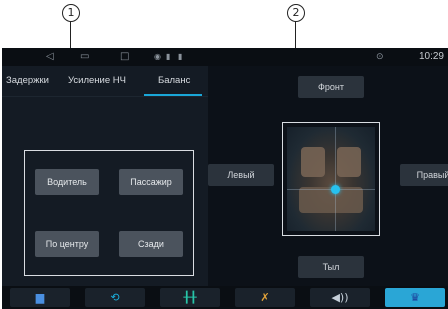 This screenshot has width=448, height=309. What do you see at coordinates (331, 267) in the screenshot?
I see `balance-rear-button: Тыл` at bounding box center [331, 267].